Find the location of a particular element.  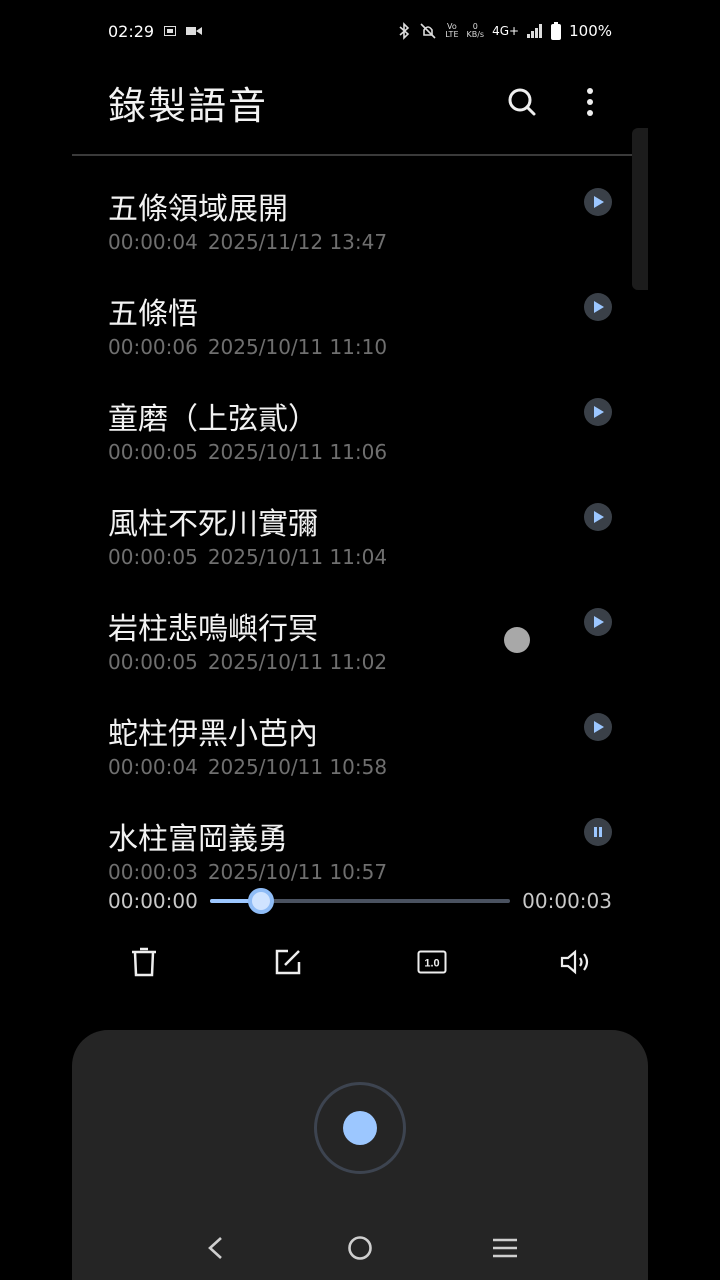

volte-bottom: LTE is located at coordinates (452, 34).